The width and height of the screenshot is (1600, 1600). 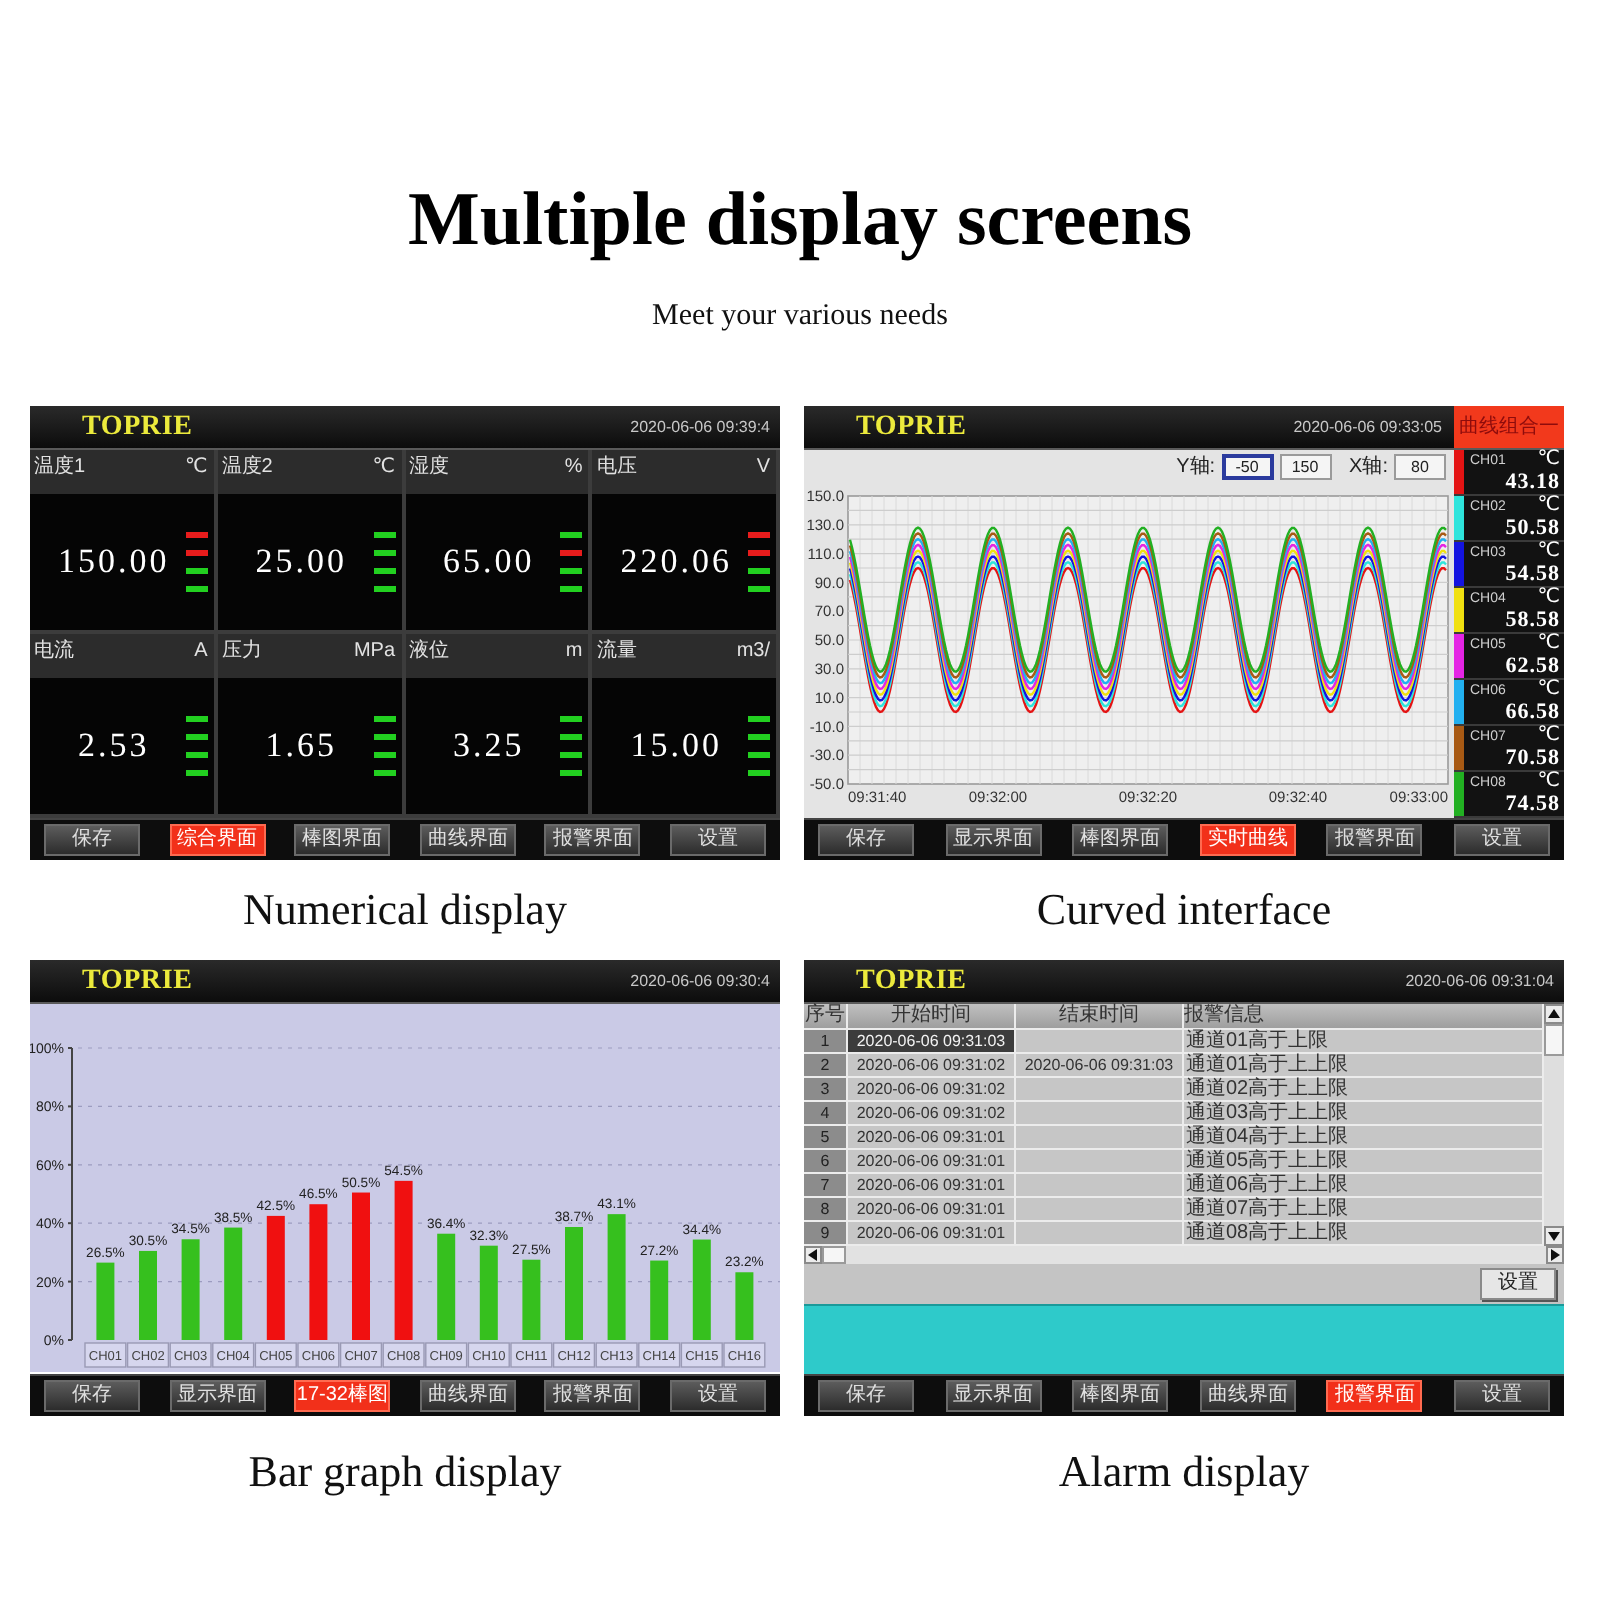 What do you see at coordinates (1364, 1186) in the screenshot?
I see `table-cell: 通道06高于上上限` at bounding box center [1364, 1186].